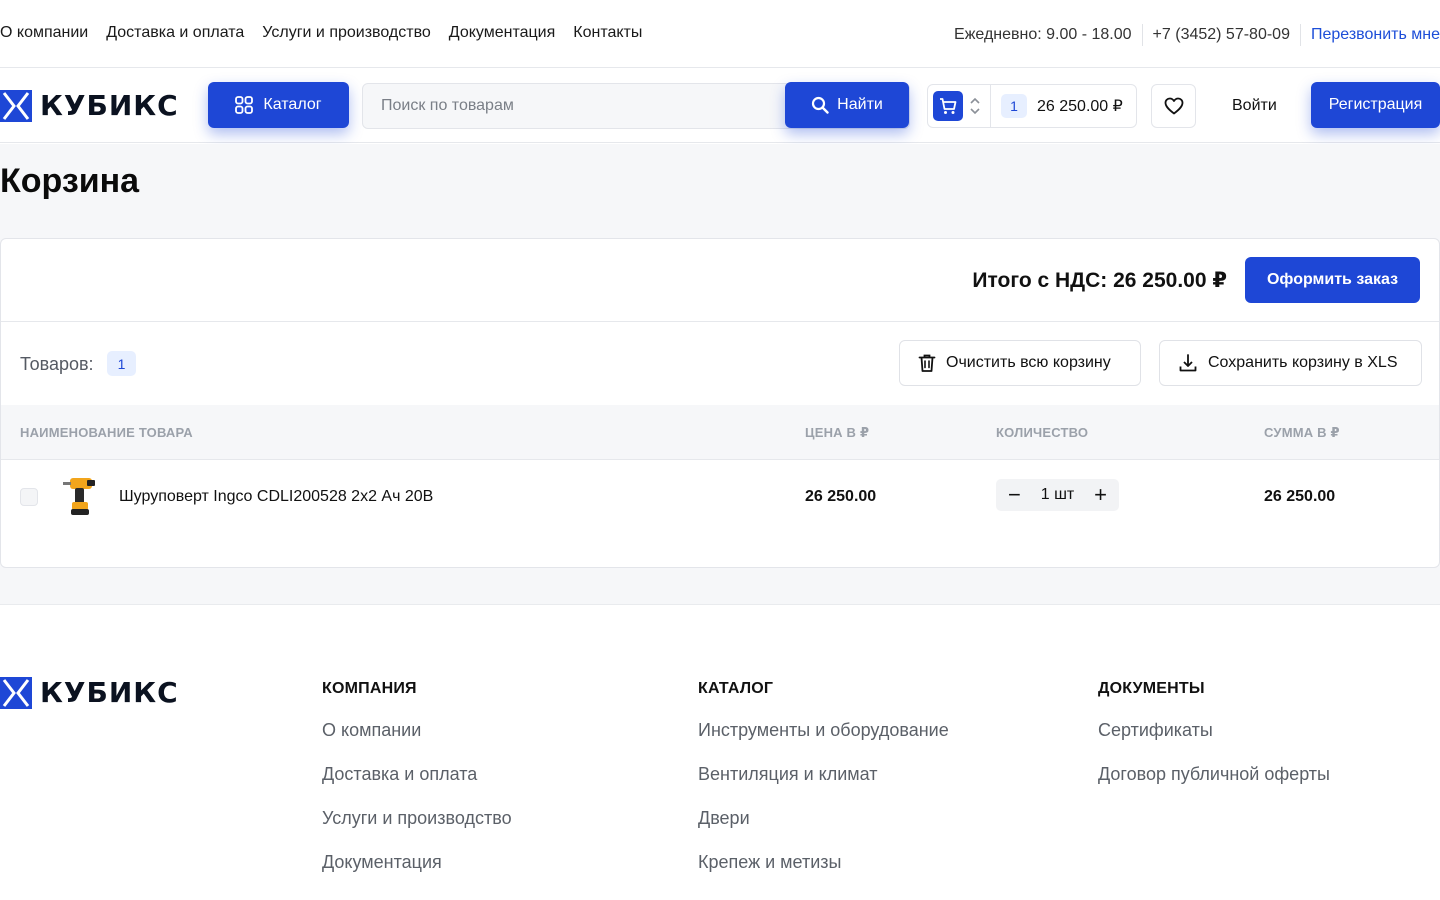 The width and height of the screenshot is (1440, 900). Describe the element at coordinates (823, 818) in the screenshot. I see `footer-link-doors: Двери` at that location.